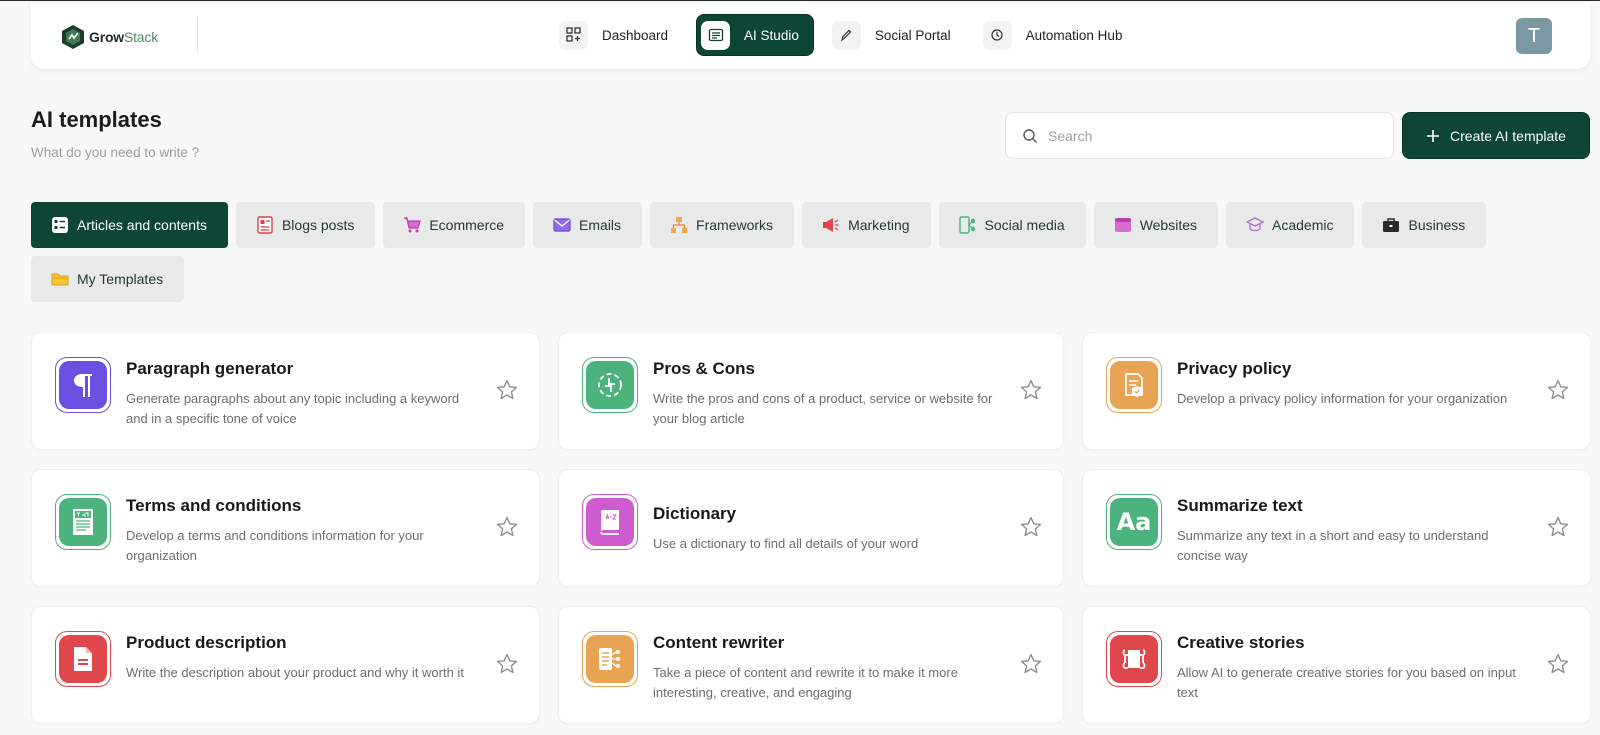 The width and height of the screenshot is (1600, 735). What do you see at coordinates (912, 35) in the screenshot?
I see `nav-label: Social Portal` at bounding box center [912, 35].